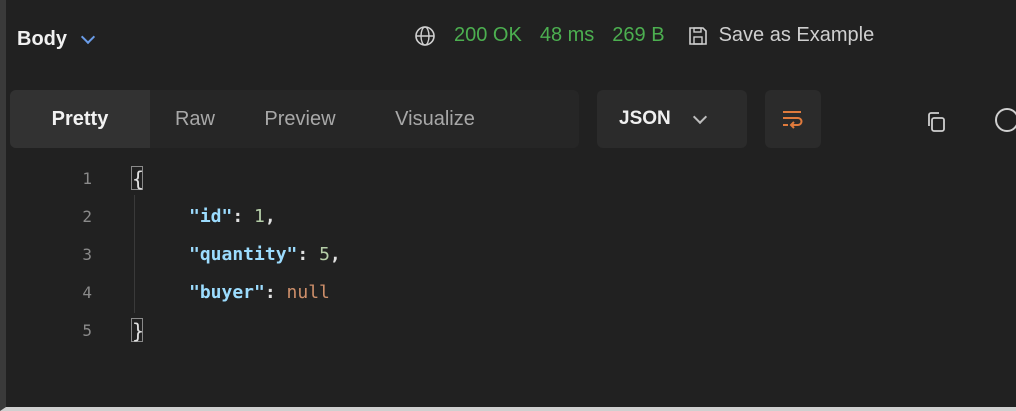 The width and height of the screenshot is (1016, 411). I want to click on save-icon, so click(698, 36).